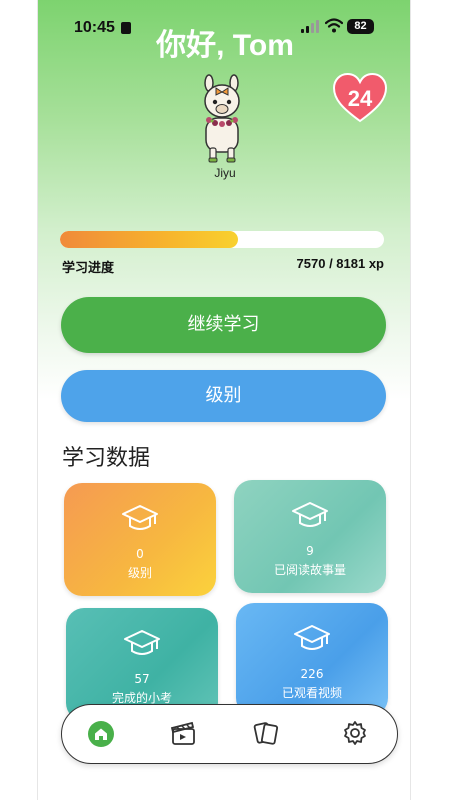 This screenshot has width=450, height=800. I want to click on stats-section-title: 学习数据, so click(106, 458).